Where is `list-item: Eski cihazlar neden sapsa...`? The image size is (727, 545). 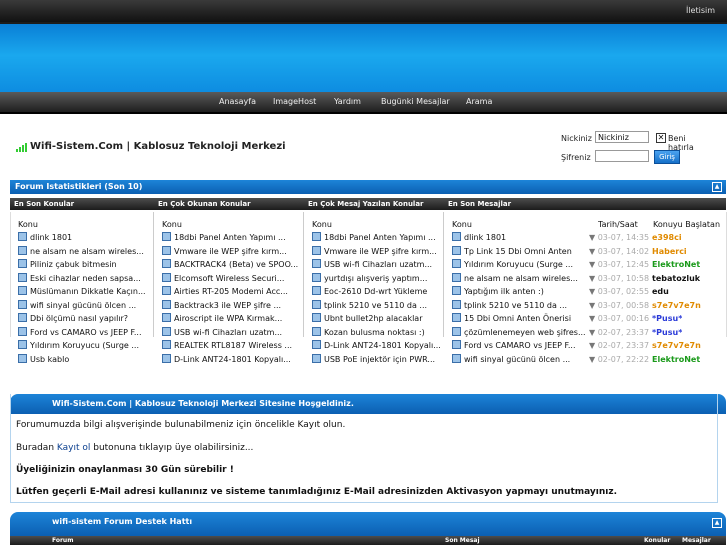 list-item: Eski cihazlar neden sapsa... is located at coordinates (79, 278).